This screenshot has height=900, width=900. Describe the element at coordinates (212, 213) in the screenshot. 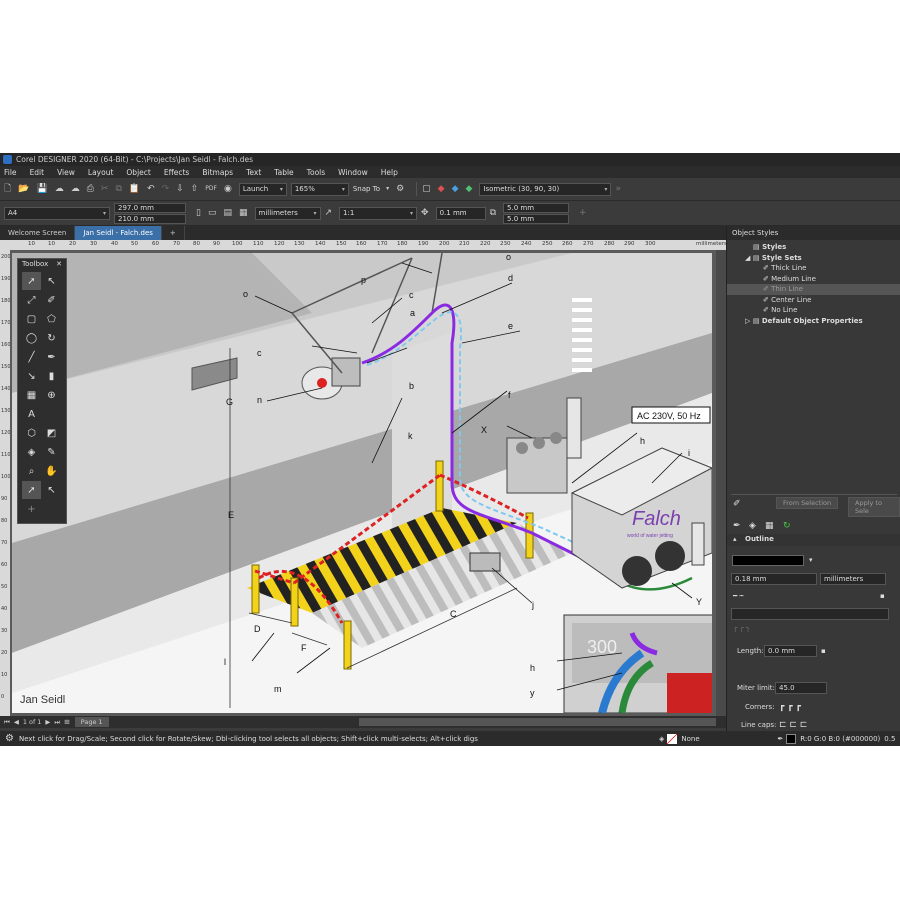

I see `landscape-icon: ▭` at that location.